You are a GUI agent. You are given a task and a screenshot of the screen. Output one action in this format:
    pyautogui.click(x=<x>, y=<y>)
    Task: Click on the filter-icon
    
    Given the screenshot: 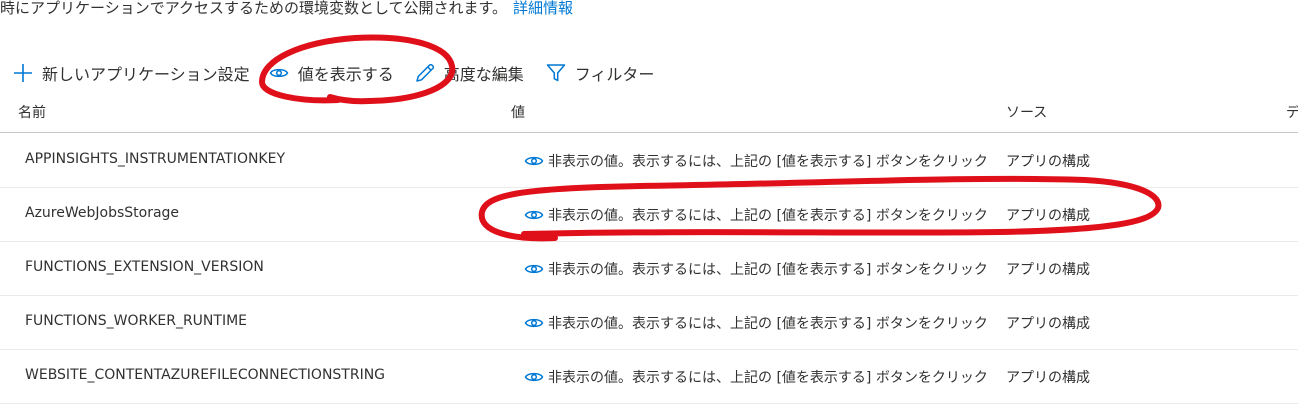 What is the action you would take?
    pyautogui.click(x=556, y=73)
    